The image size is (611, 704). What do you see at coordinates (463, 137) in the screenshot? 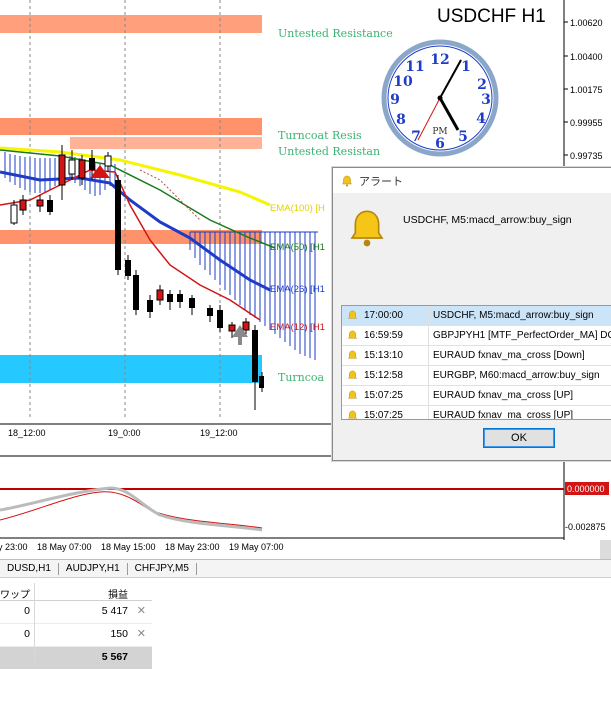
I see `svg-text: 5` at bounding box center [463, 137].